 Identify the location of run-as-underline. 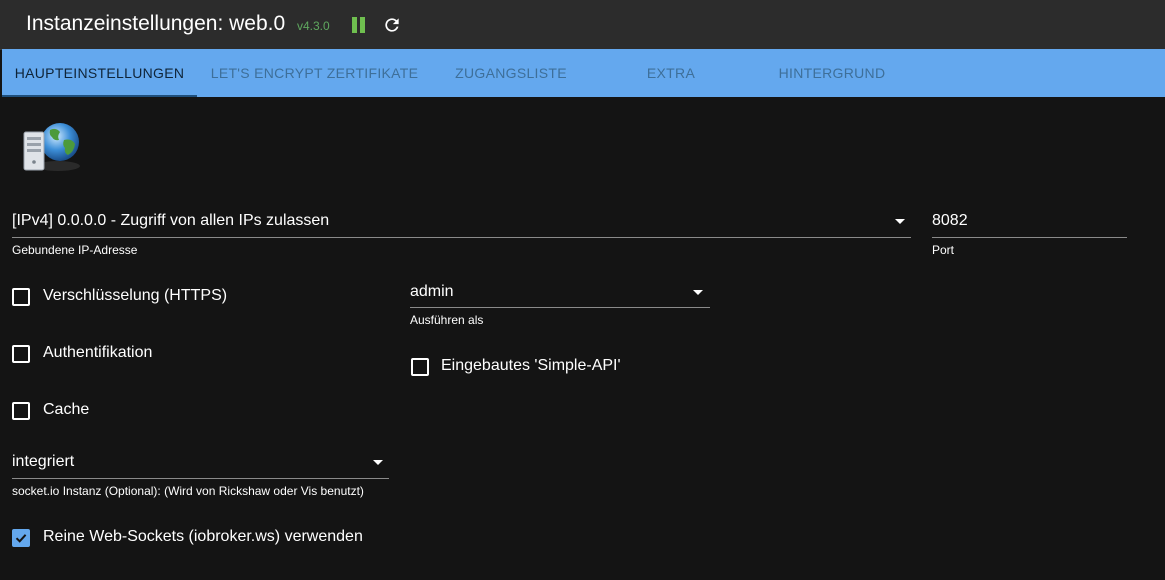
(560, 307).